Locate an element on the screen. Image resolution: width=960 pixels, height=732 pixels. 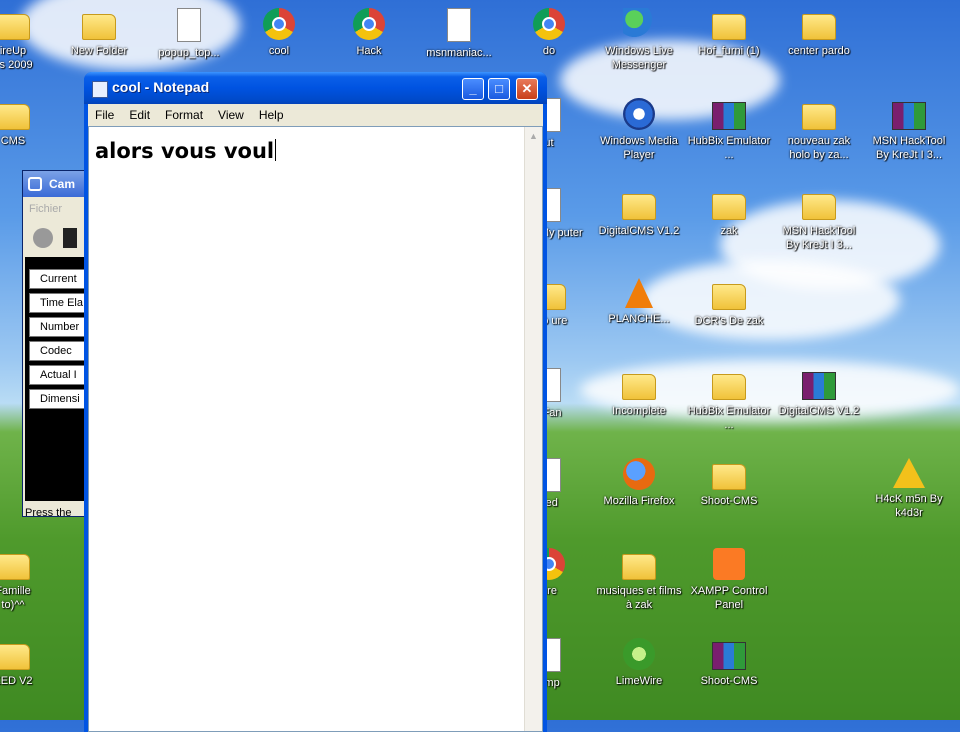
recorder-toolbar is located at coordinates (58, 238).